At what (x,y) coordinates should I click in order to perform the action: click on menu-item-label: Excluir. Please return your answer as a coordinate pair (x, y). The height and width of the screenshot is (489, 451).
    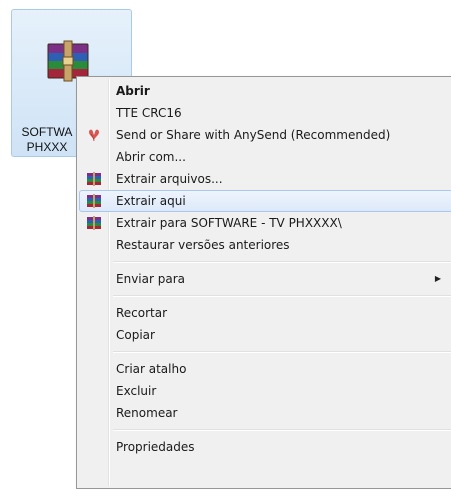
    Looking at the image, I should click on (136, 391).